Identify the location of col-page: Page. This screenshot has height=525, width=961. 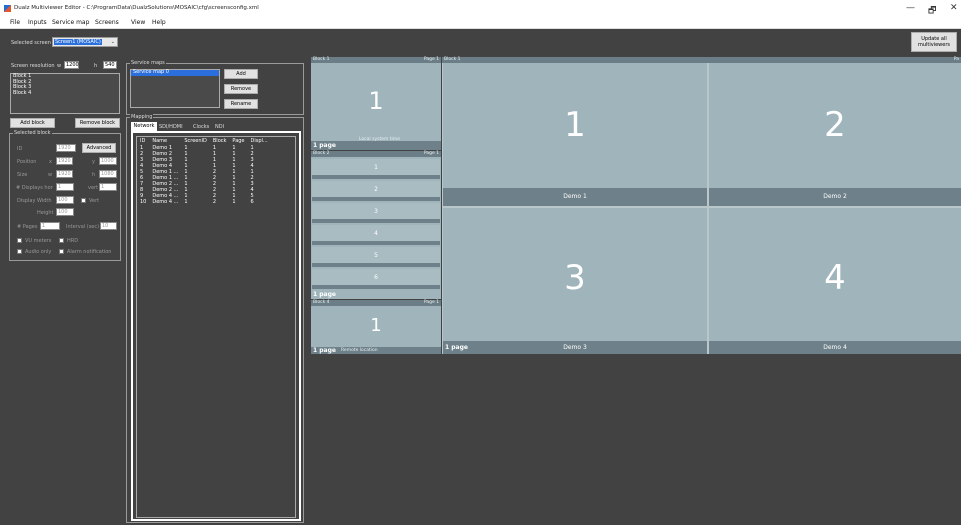
(238, 141).